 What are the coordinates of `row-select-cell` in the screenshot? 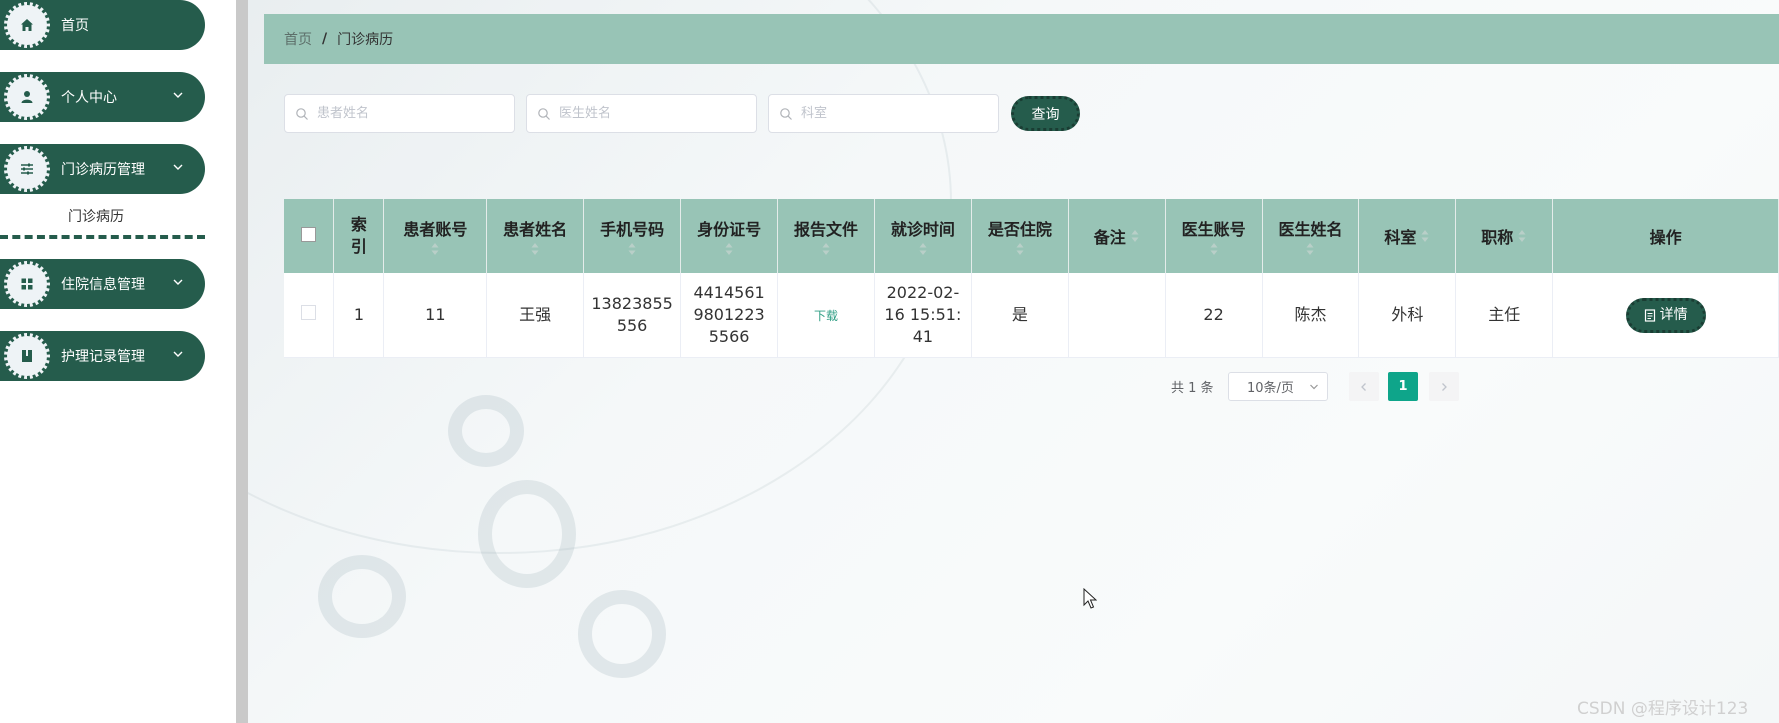 It's located at (309, 315).